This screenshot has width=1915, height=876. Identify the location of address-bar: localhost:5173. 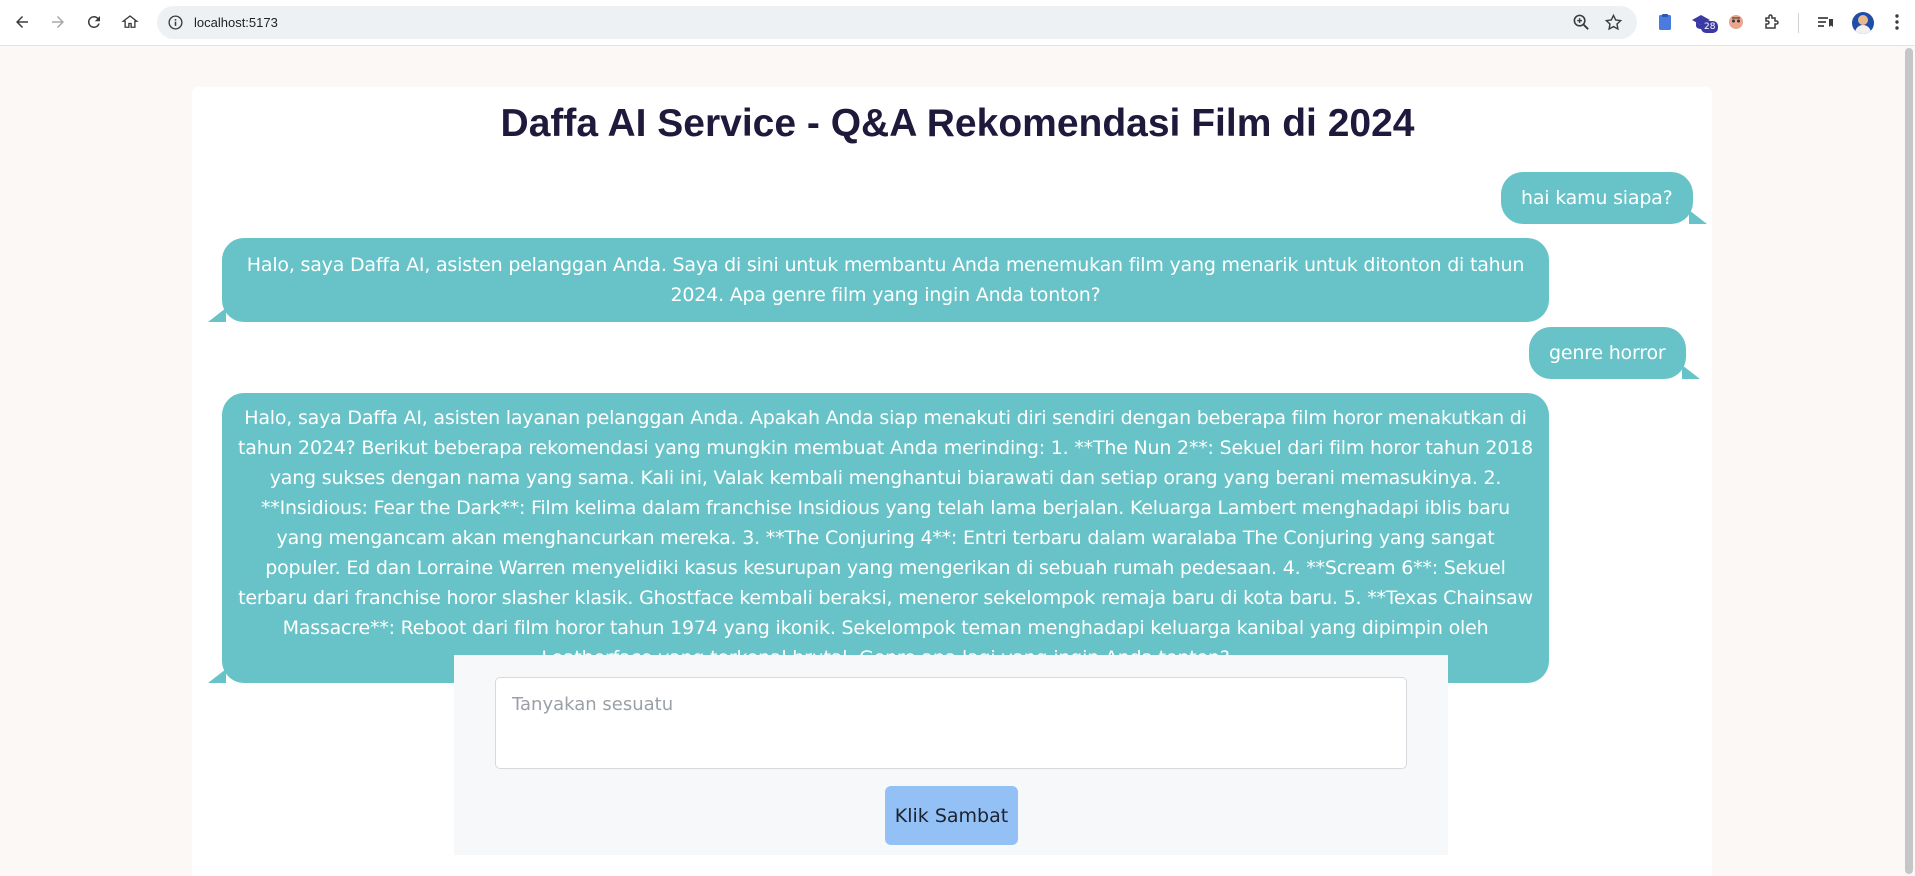
(897, 22).